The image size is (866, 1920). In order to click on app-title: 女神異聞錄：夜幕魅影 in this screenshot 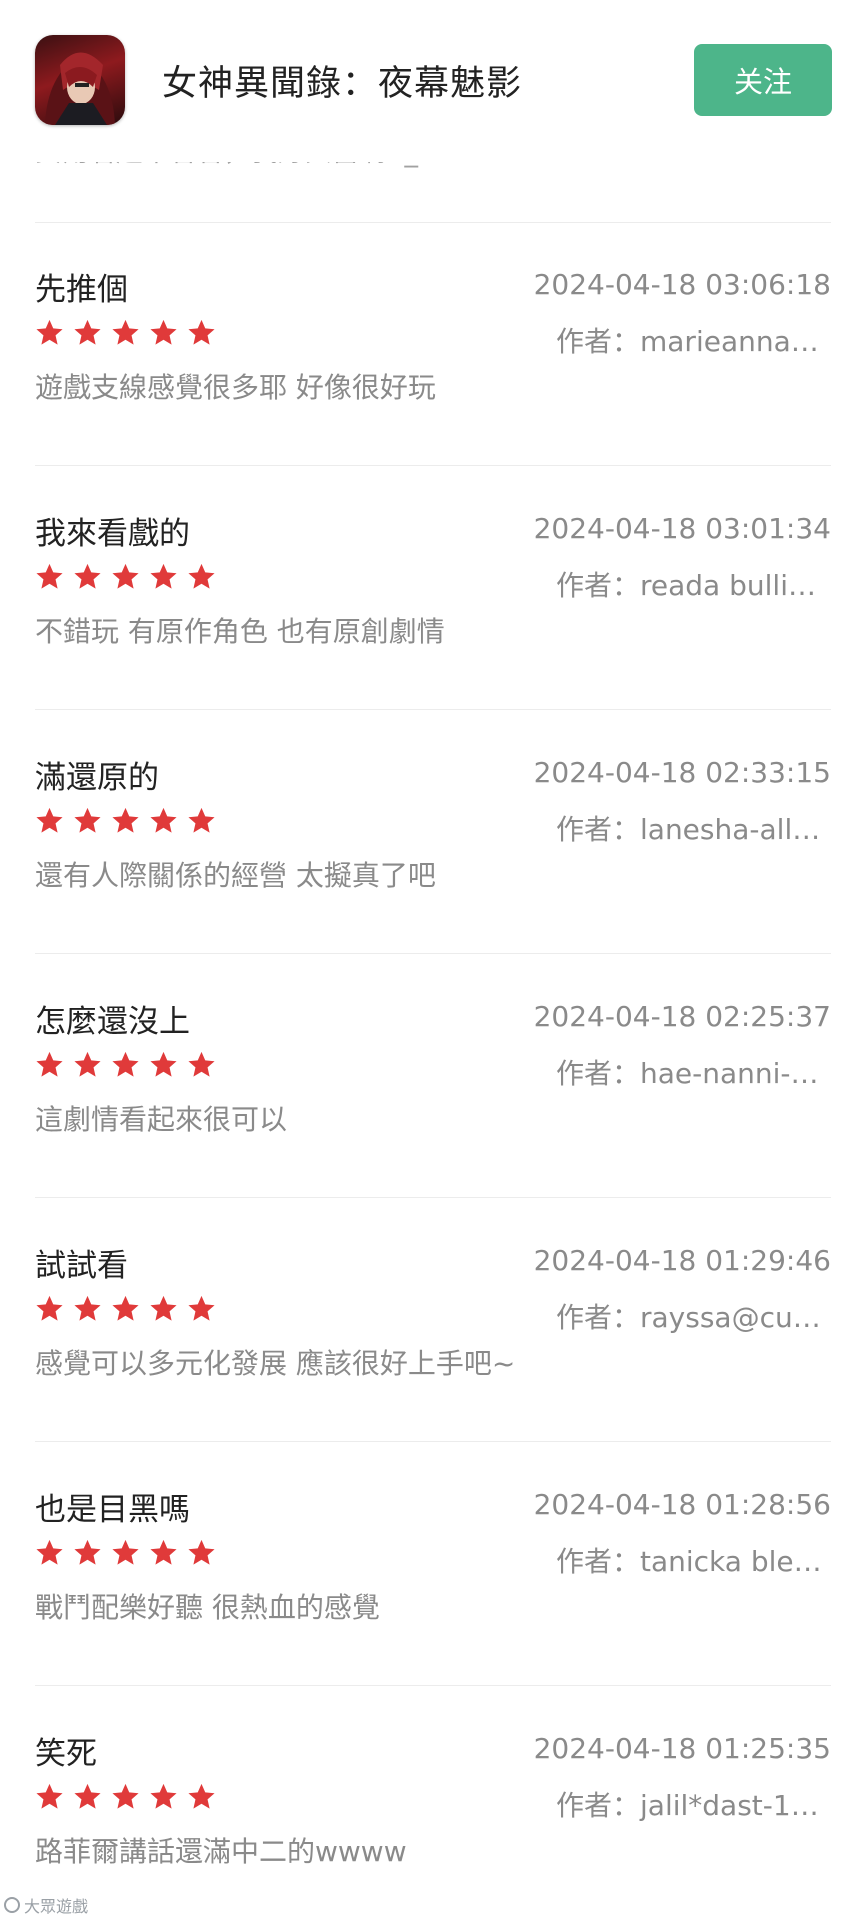, I will do `click(342, 84)`.